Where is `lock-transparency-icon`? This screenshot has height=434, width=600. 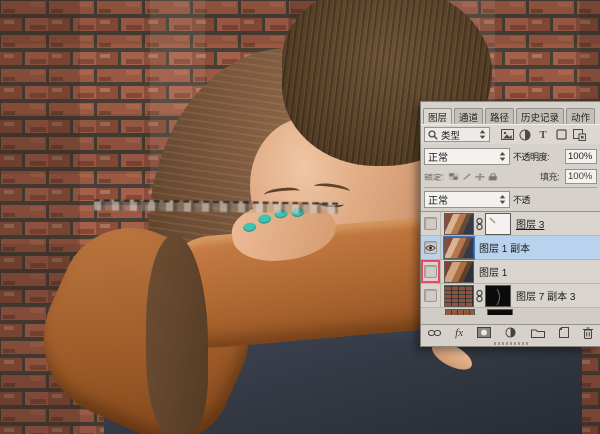
lock-transparency-icon is located at coordinates (453, 176).